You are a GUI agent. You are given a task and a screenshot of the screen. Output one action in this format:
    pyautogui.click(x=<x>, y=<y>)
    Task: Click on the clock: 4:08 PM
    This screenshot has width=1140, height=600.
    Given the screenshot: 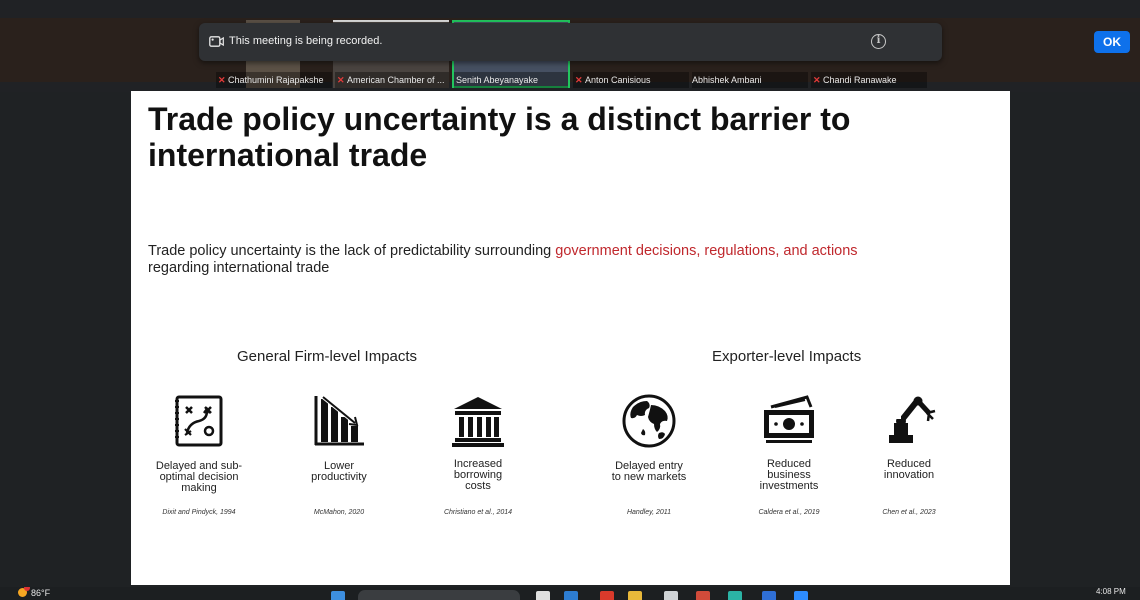 What is the action you would take?
    pyautogui.click(x=1111, y=591)
    